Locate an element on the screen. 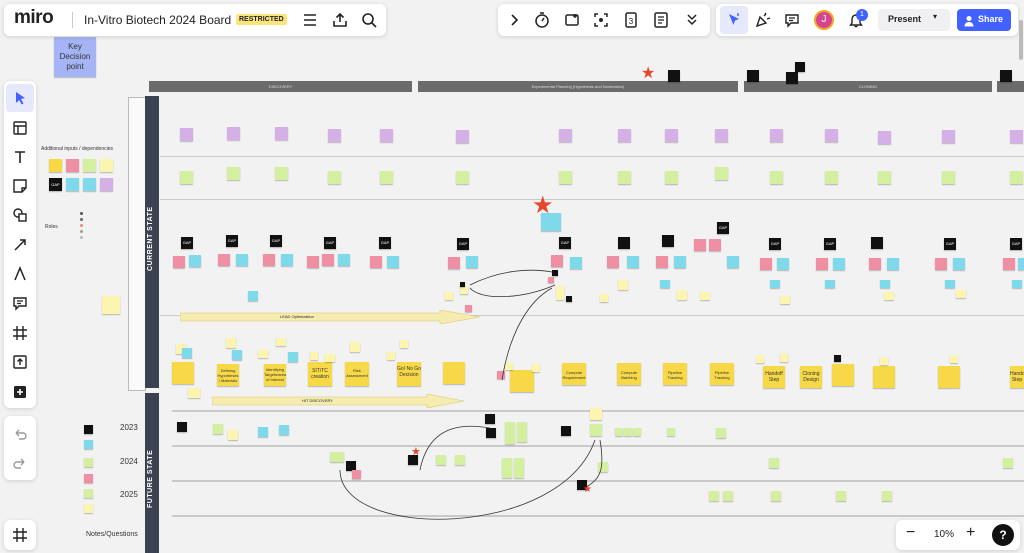 This screenshot has width=1024, height=553. reactions-cursor-icon is located at coordinates (734, 20).